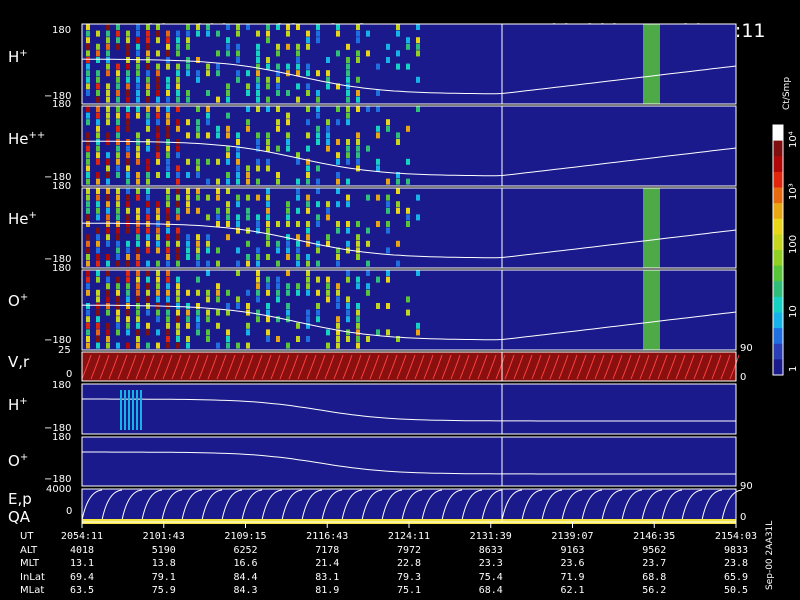 The image size is (800, 600). What do you see at coordinates (62, 385) in the screenshot?
I see `y-tick-h2-max: 180` at bounding box center [62, 385].